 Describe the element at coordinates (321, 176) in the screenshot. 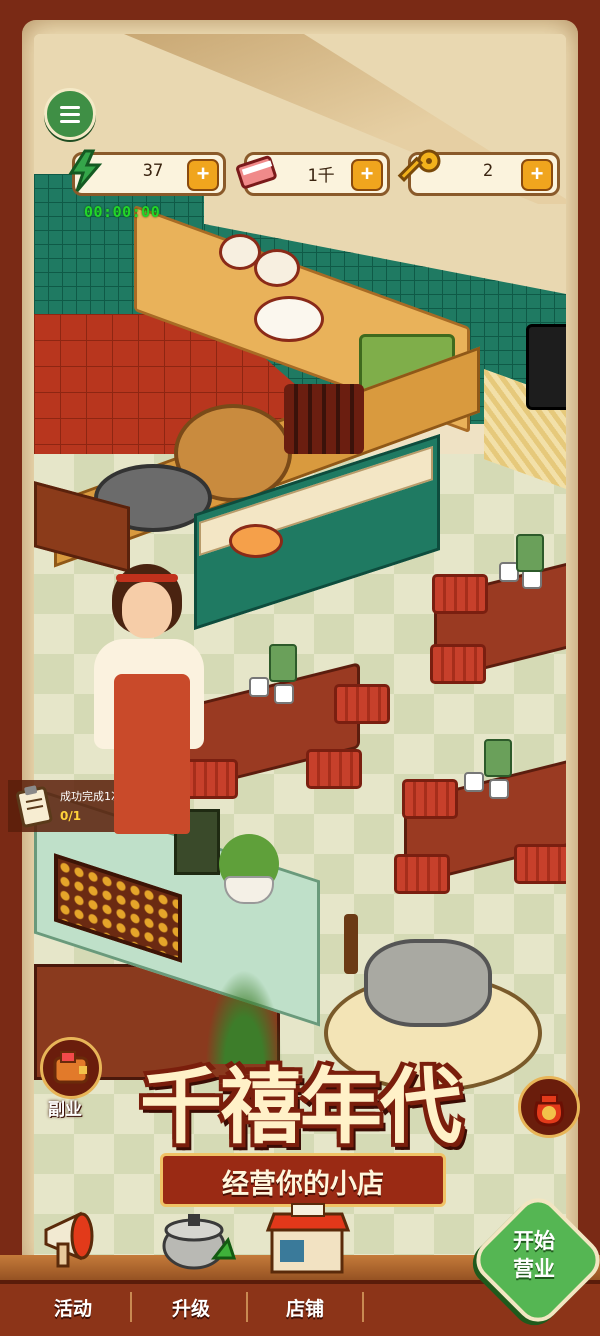

I see `money-value: 1千` at that location.